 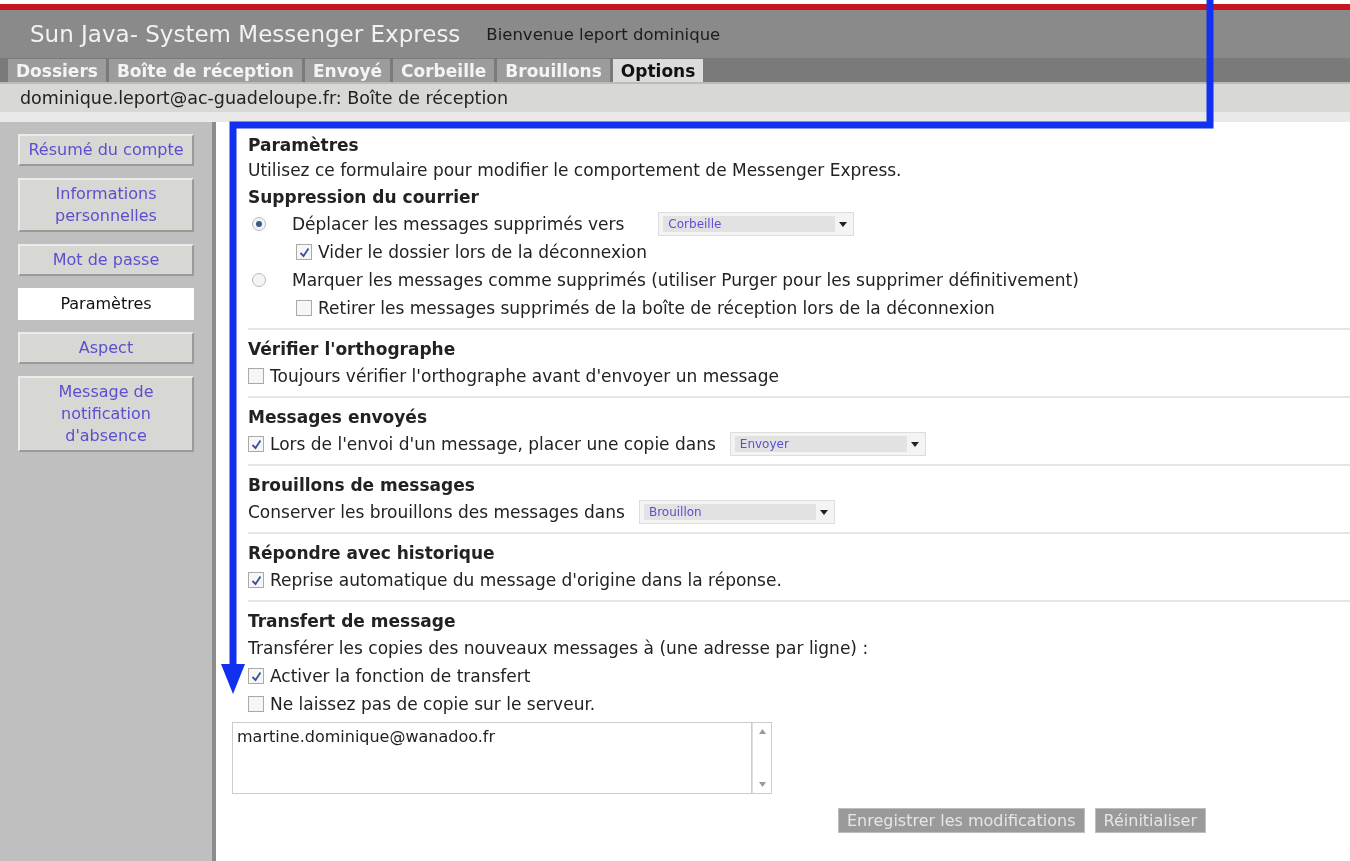 What do you see at coordinates (372, 553) in the screenshot?
I see `section-heading: Répondre avec historique` at bounding box center [372, 553].